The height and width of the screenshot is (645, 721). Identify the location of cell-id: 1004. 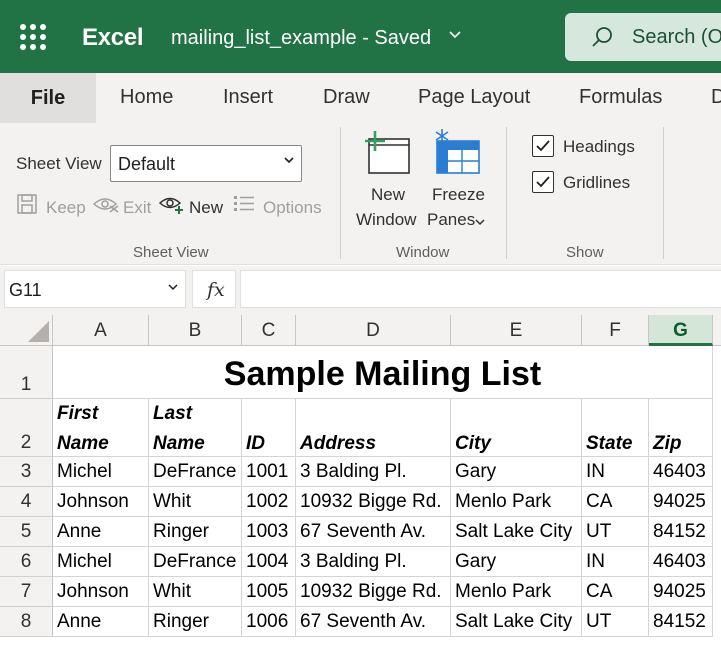
(269, 562).